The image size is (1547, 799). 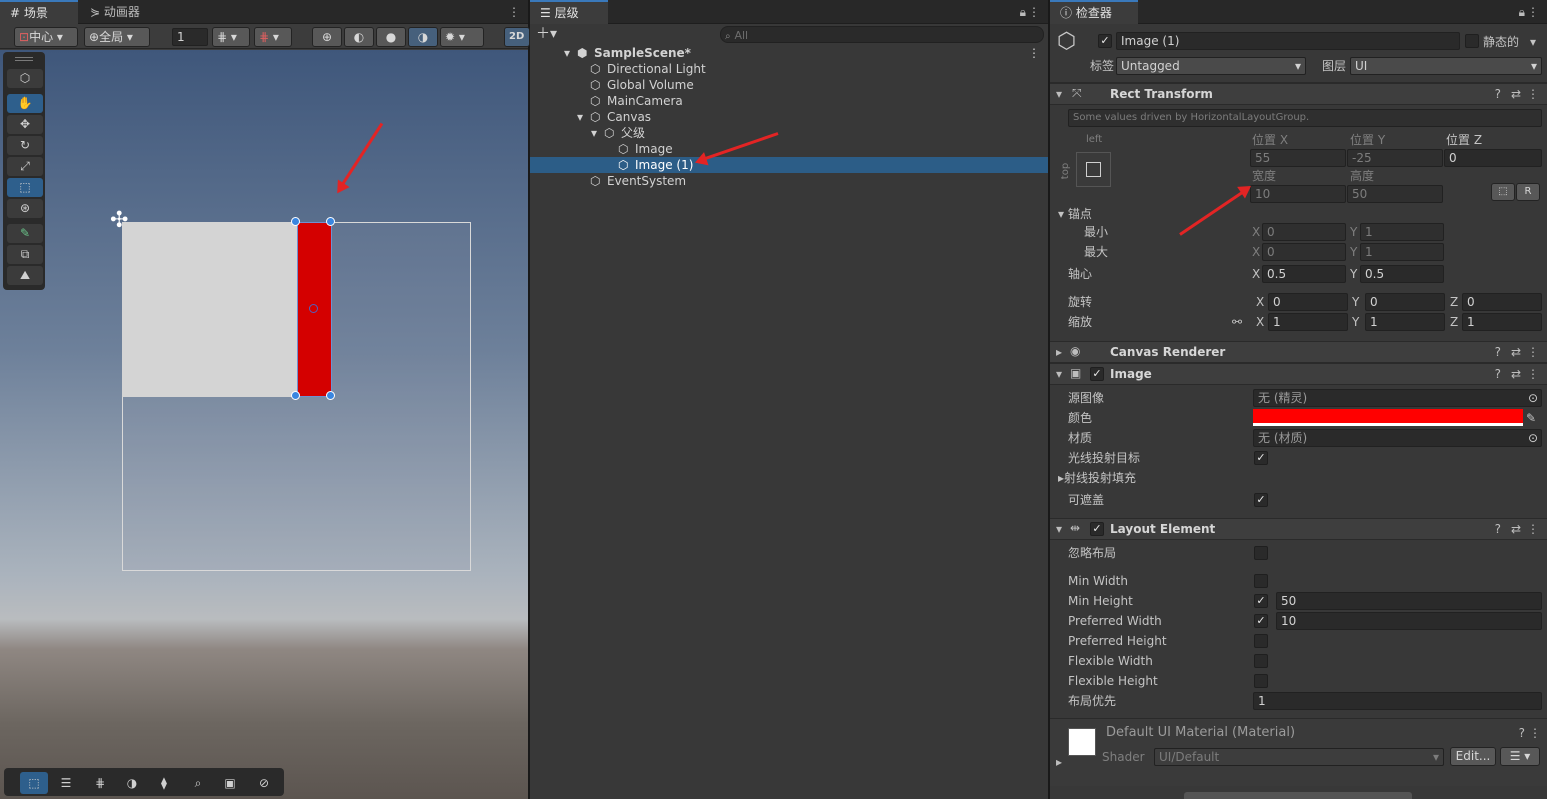 What do you see at coordinates (1503, 192) in the screenshot?
I see `blueprint-button: ⬚` at bounding box center [1503, 192].